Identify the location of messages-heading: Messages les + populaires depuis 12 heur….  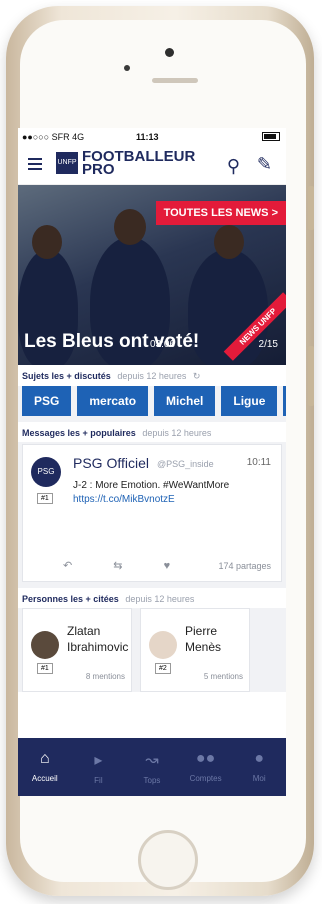
(152, 432).